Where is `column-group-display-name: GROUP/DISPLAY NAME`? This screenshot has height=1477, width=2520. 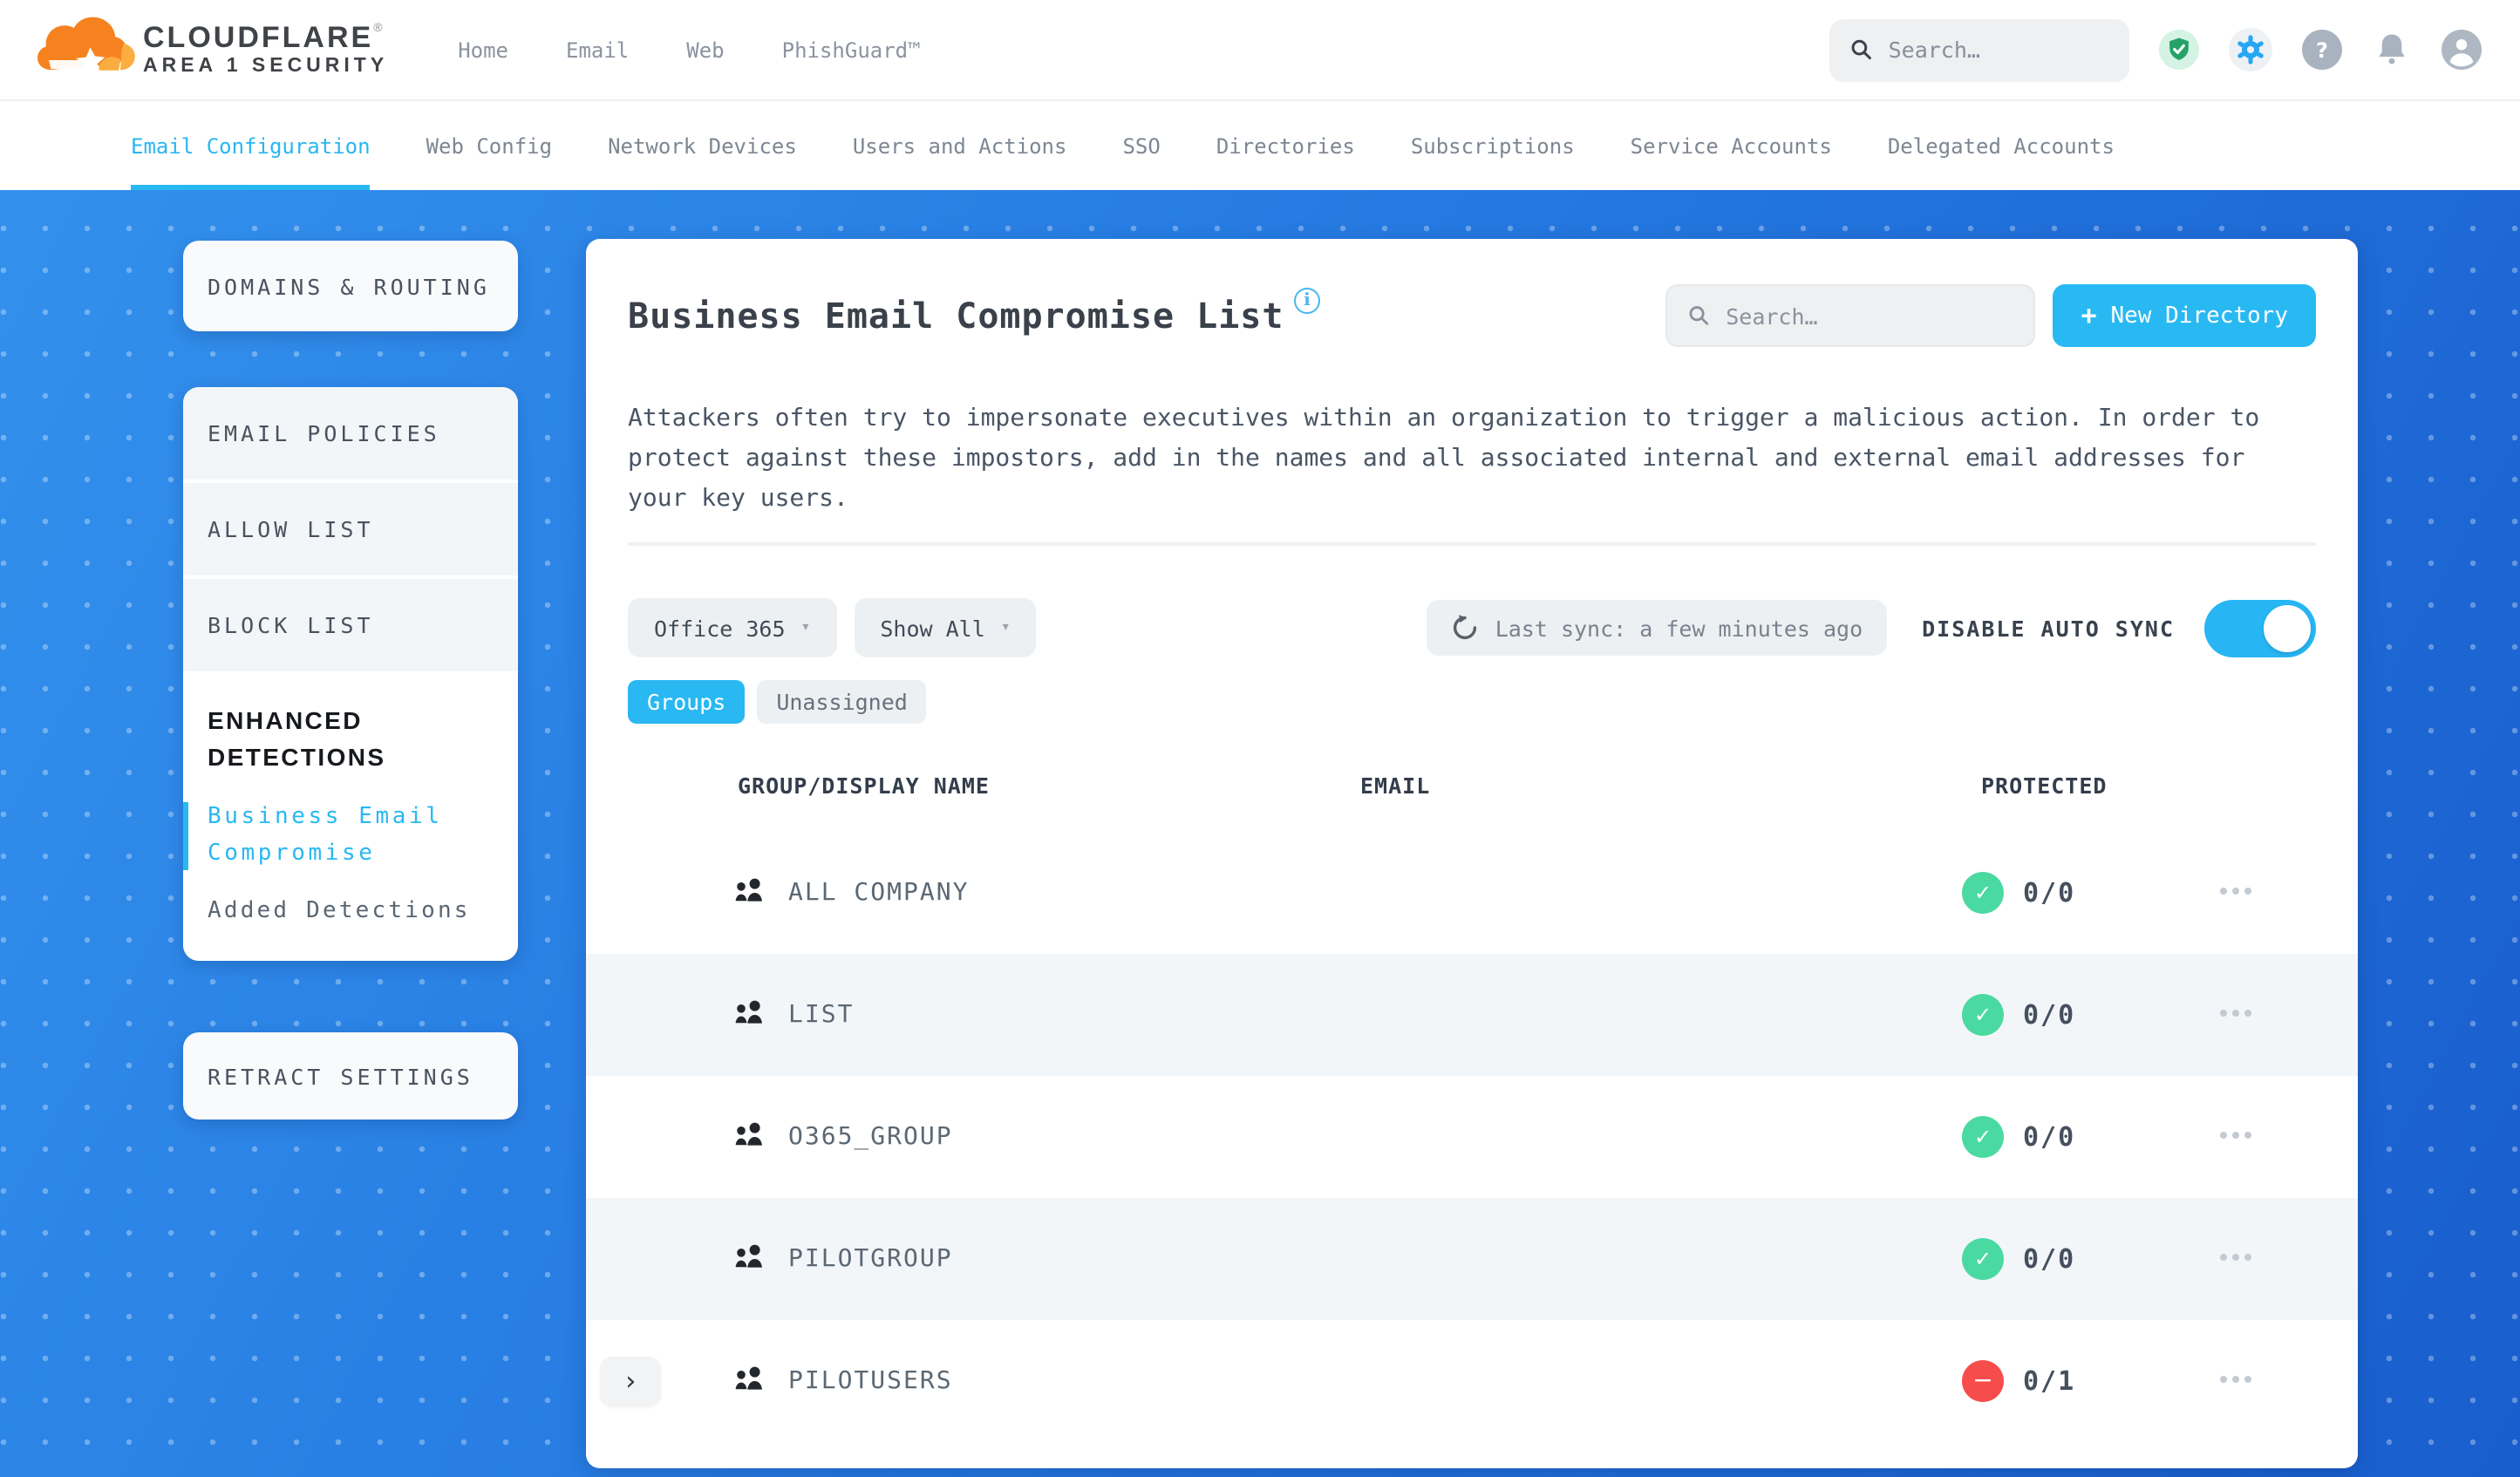
column-group-display-name: GROUP/DISPLAY NAME is located at coordinates (864, 786).